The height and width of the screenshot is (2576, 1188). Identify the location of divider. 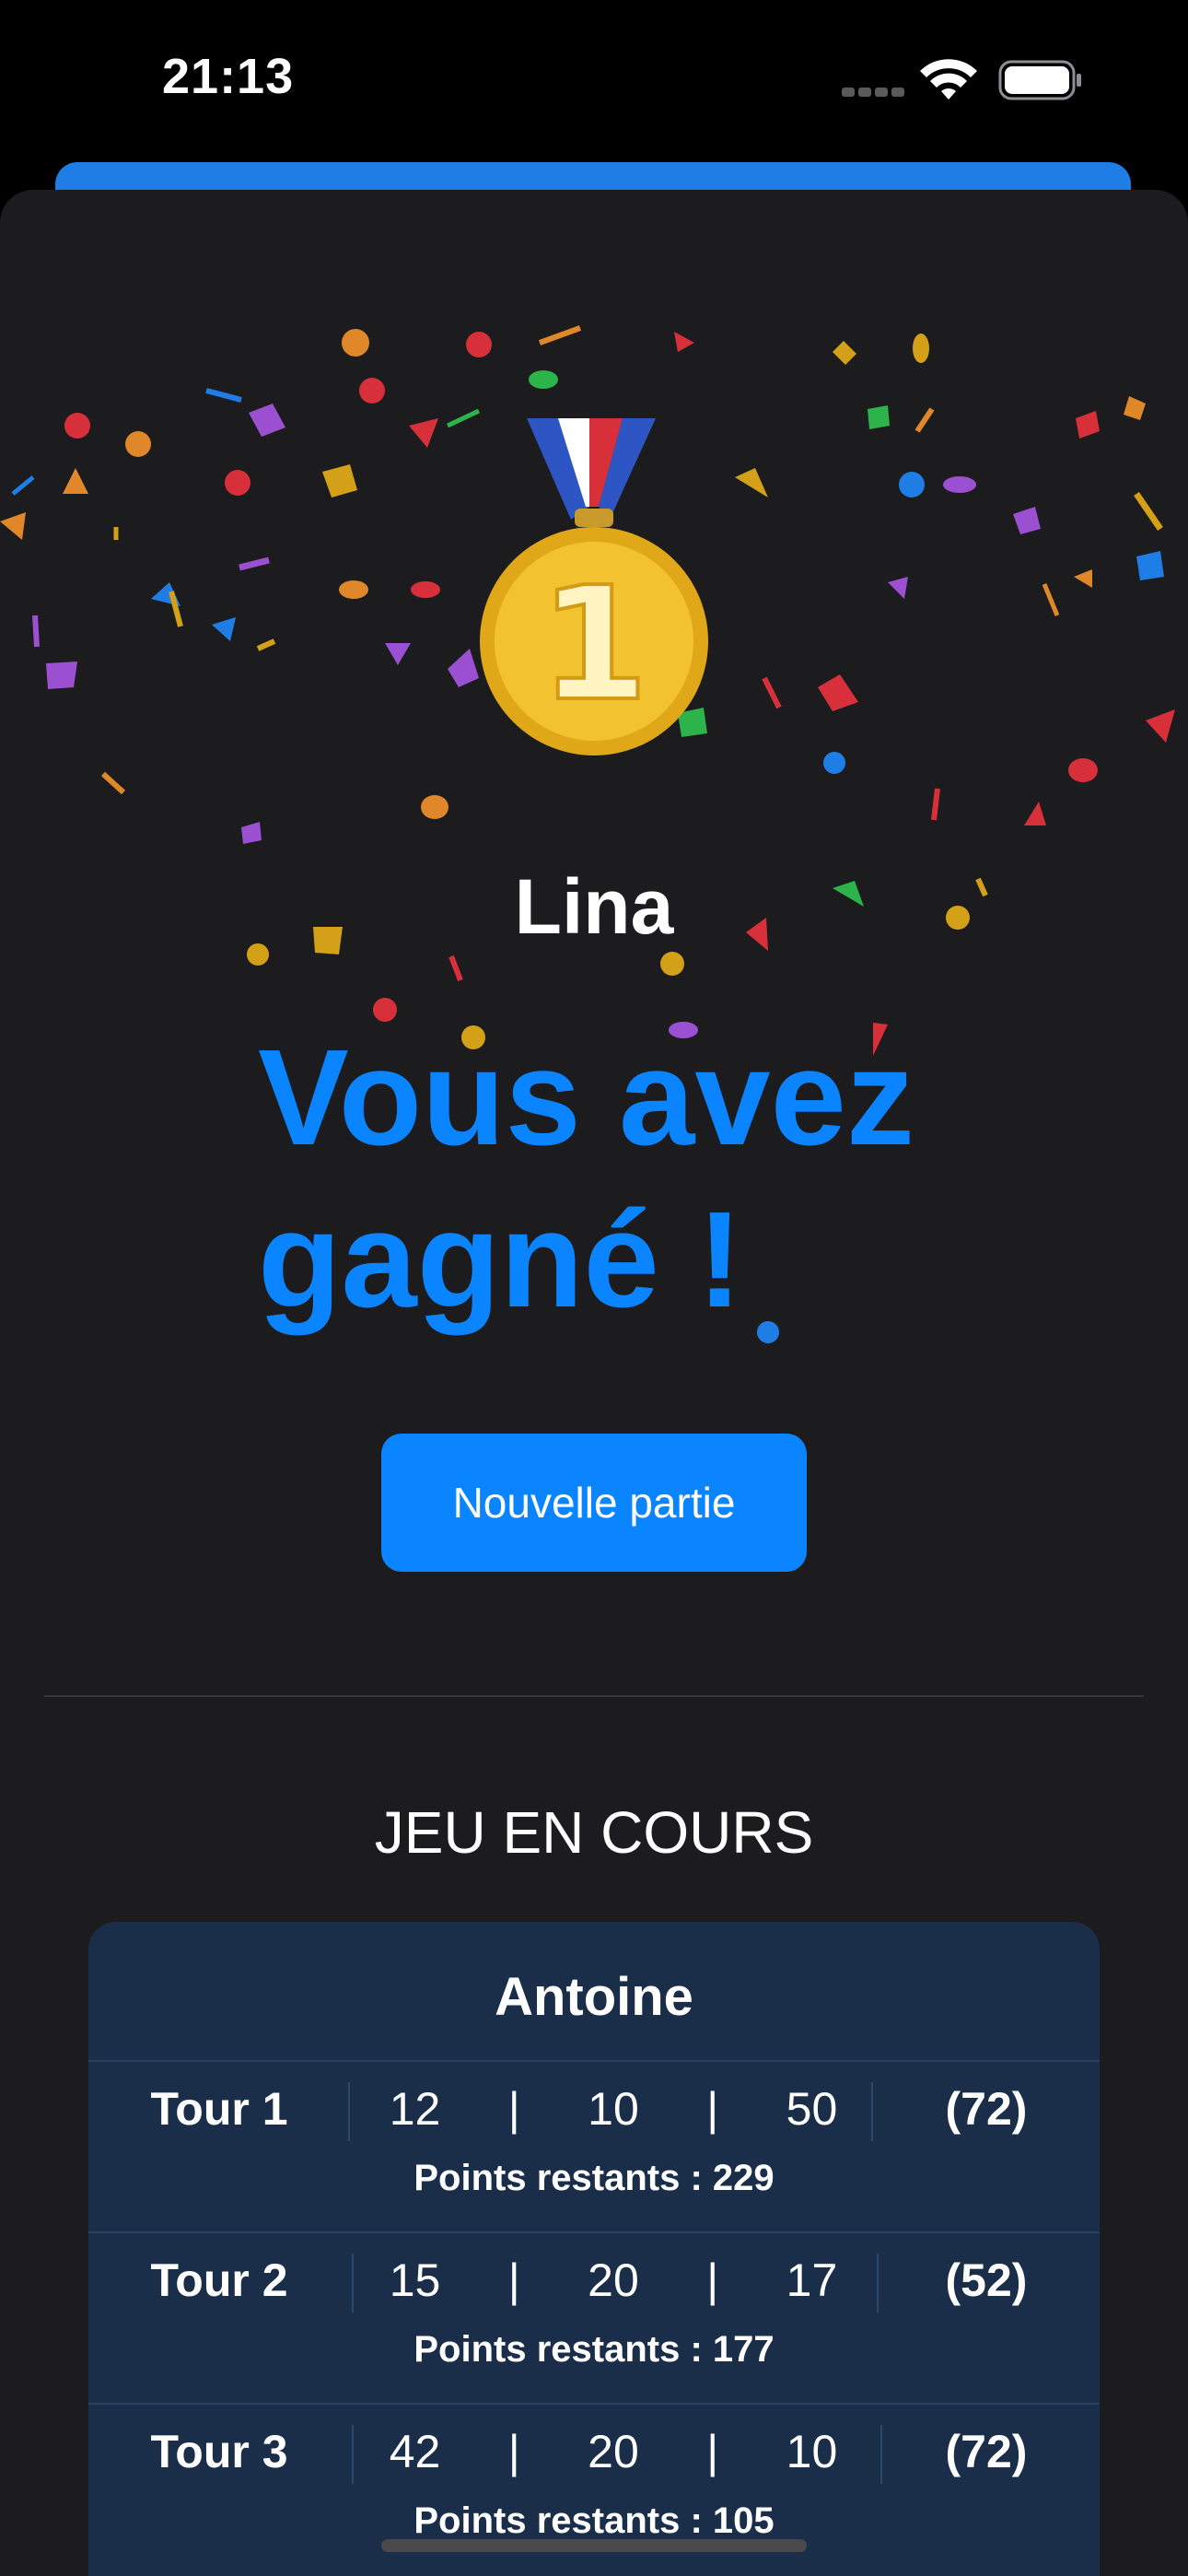
(594, 1696).